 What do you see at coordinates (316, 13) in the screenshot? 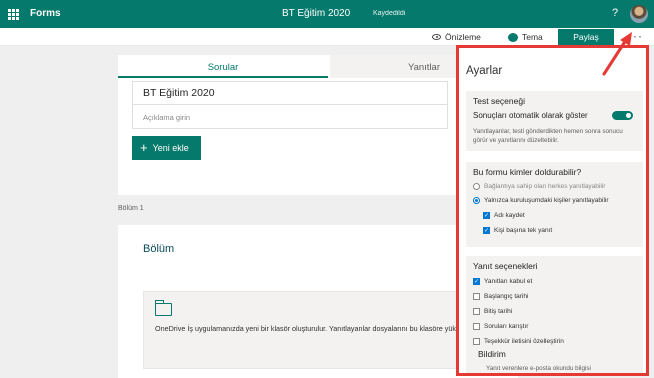
I see `form-title-header: BT Eğitim 2020` at bounding box center [316, 13].